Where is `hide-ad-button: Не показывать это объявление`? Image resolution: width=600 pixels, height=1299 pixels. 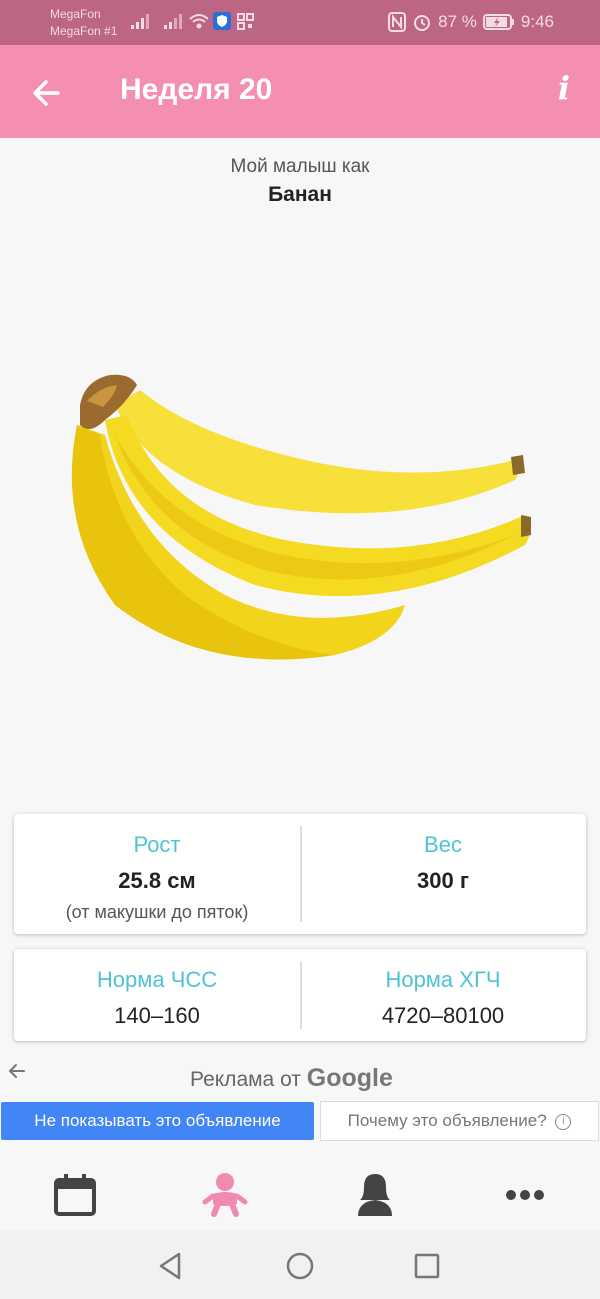 hide-ad-button: Не показывать это объявление is located at coordinates (157, 1121).